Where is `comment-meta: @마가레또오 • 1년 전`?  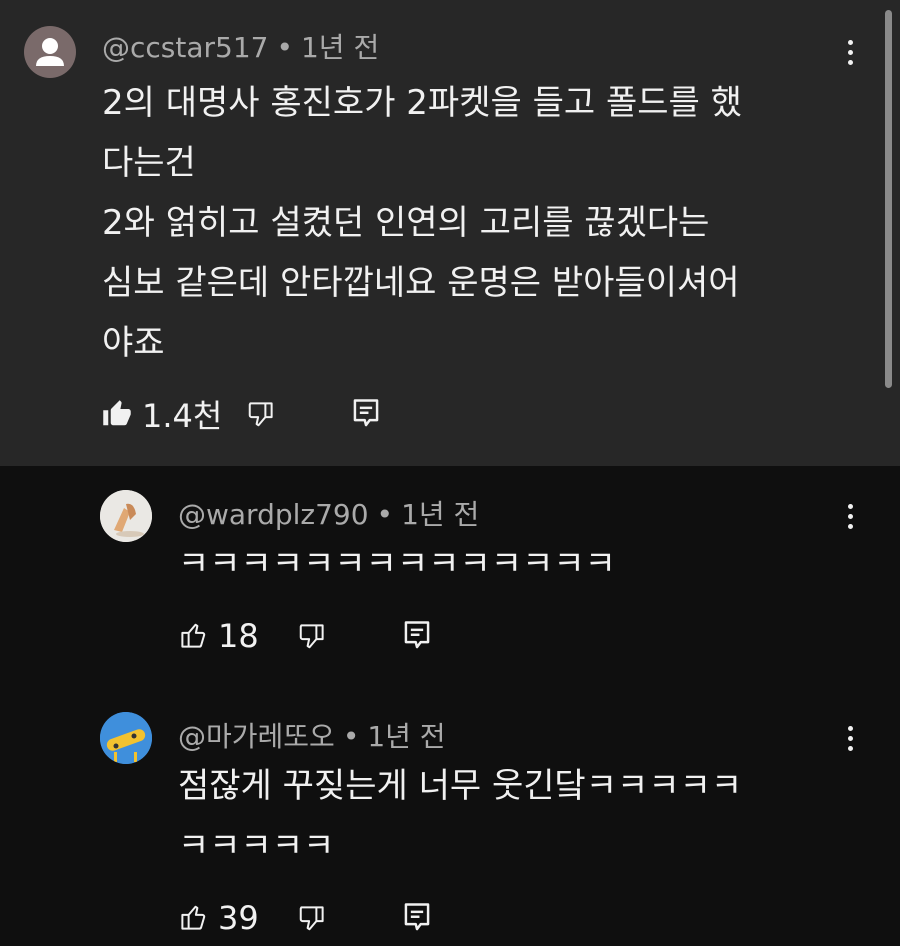 comment-meta: @마가레또오 • 1년 전 is located at coordinates (312, 735).